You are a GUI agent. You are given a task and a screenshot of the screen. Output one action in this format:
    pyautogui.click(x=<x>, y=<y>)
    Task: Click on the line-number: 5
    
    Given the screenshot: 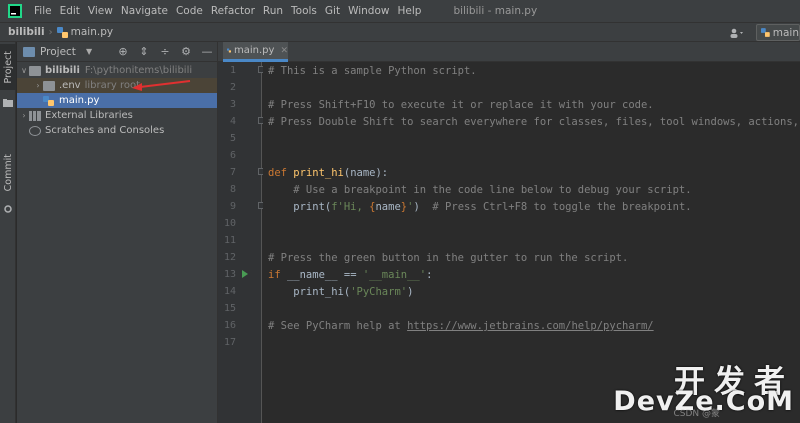 What is the action you would take?
    pyautogui.click(x=232, y=138)
    